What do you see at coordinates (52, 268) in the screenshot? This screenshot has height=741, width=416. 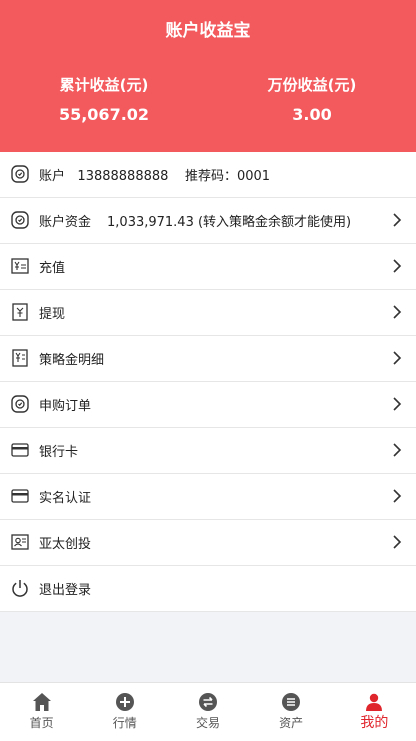 I see `recharge-label: 充值` at bounding box center [52, 268].